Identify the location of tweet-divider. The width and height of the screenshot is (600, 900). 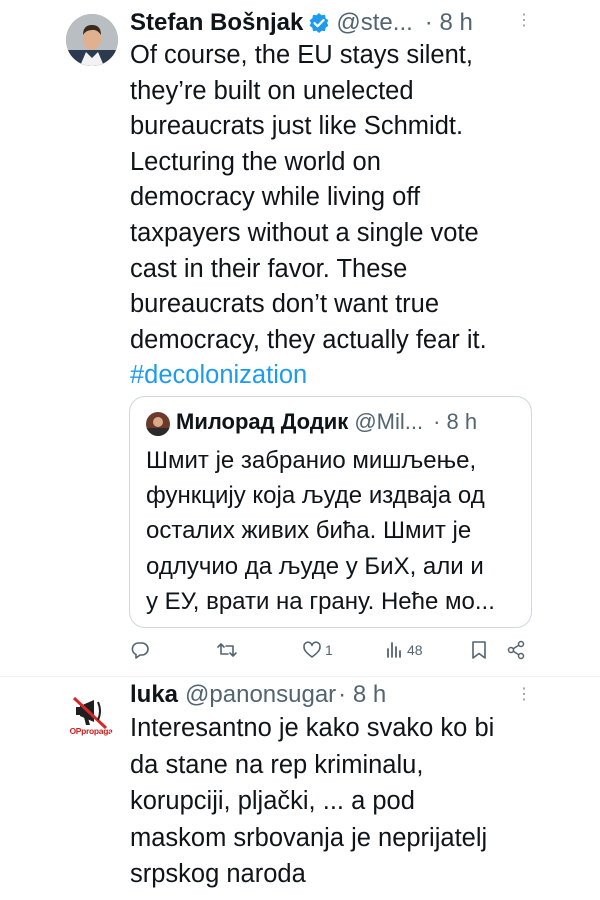
(300, 676).